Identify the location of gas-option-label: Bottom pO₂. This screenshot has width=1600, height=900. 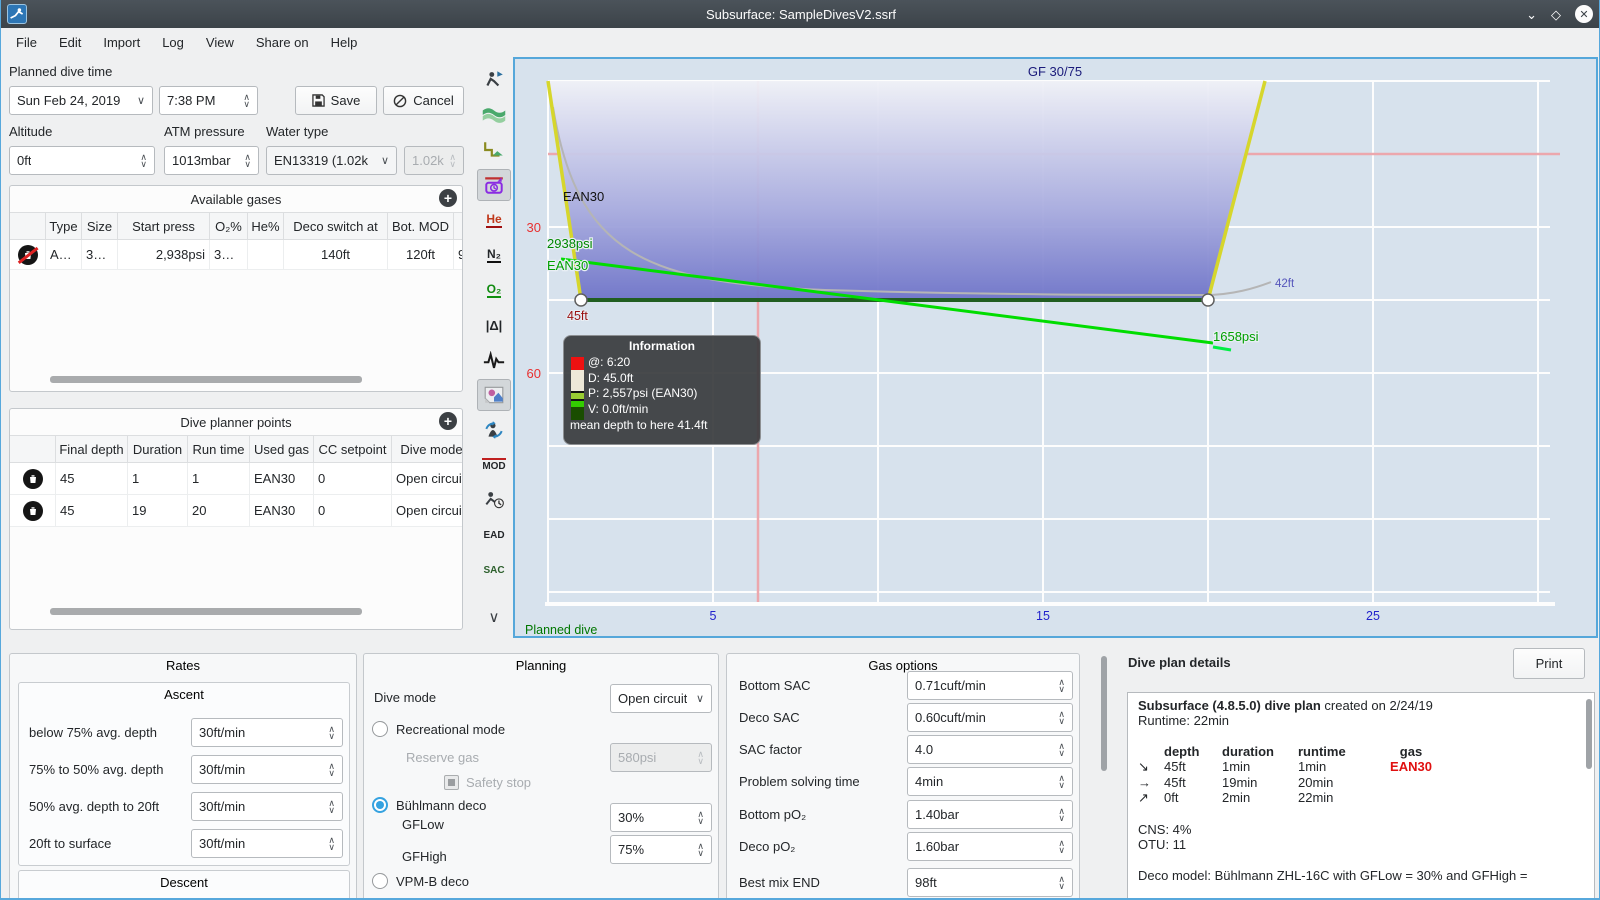
(773, 814).